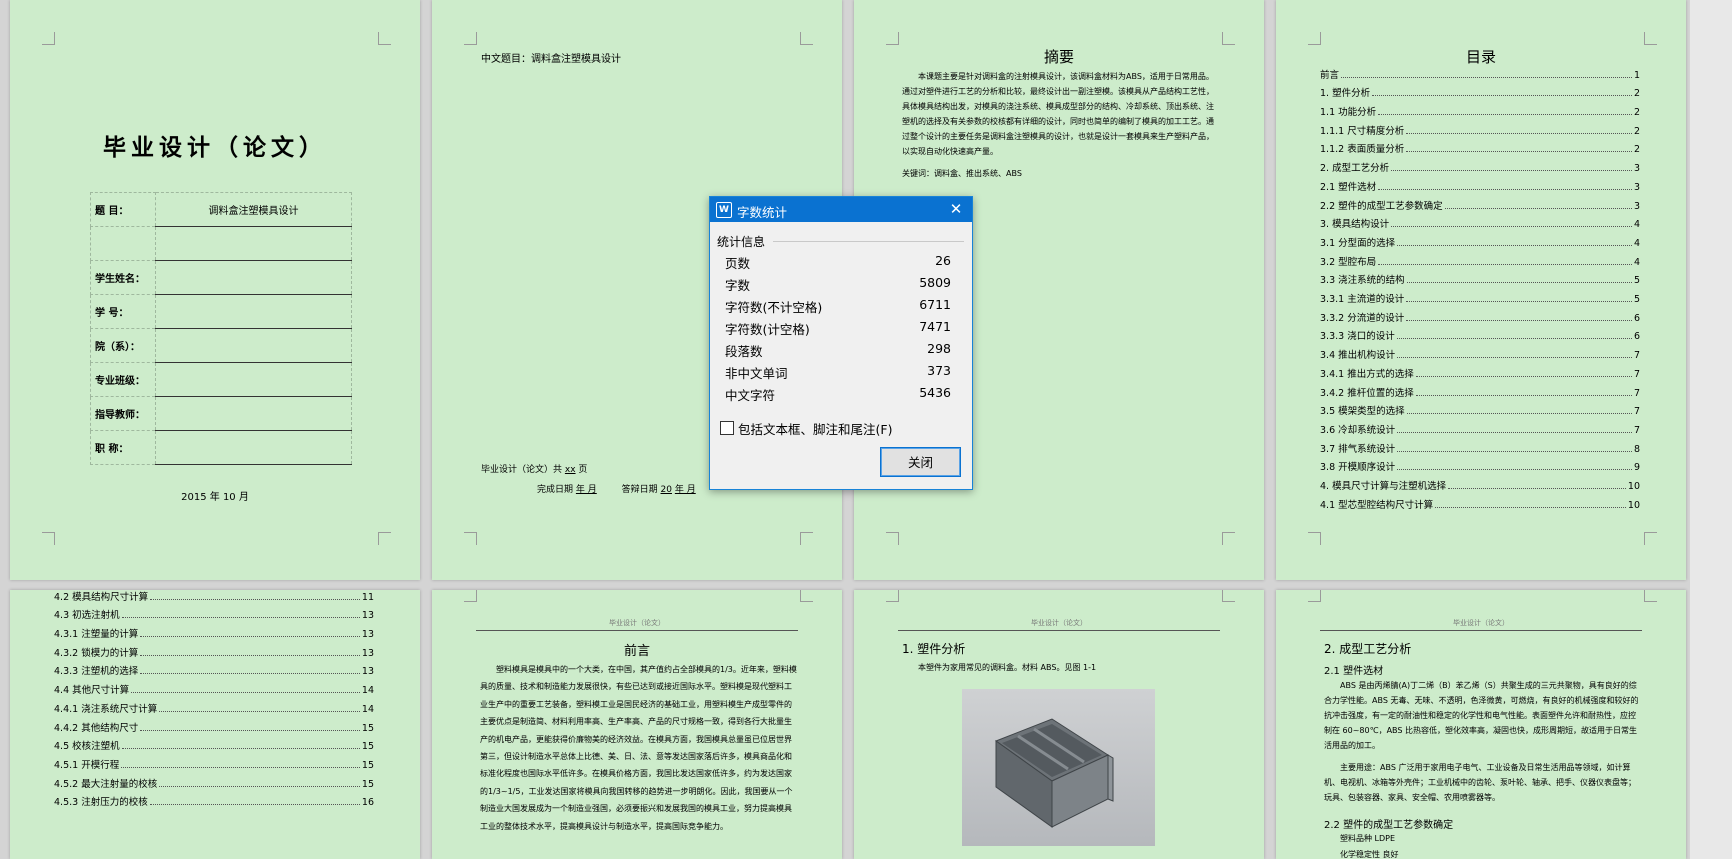 The image size is (1732, 859). I want to click on include-textboxes-checkbox, so click(727, 428).